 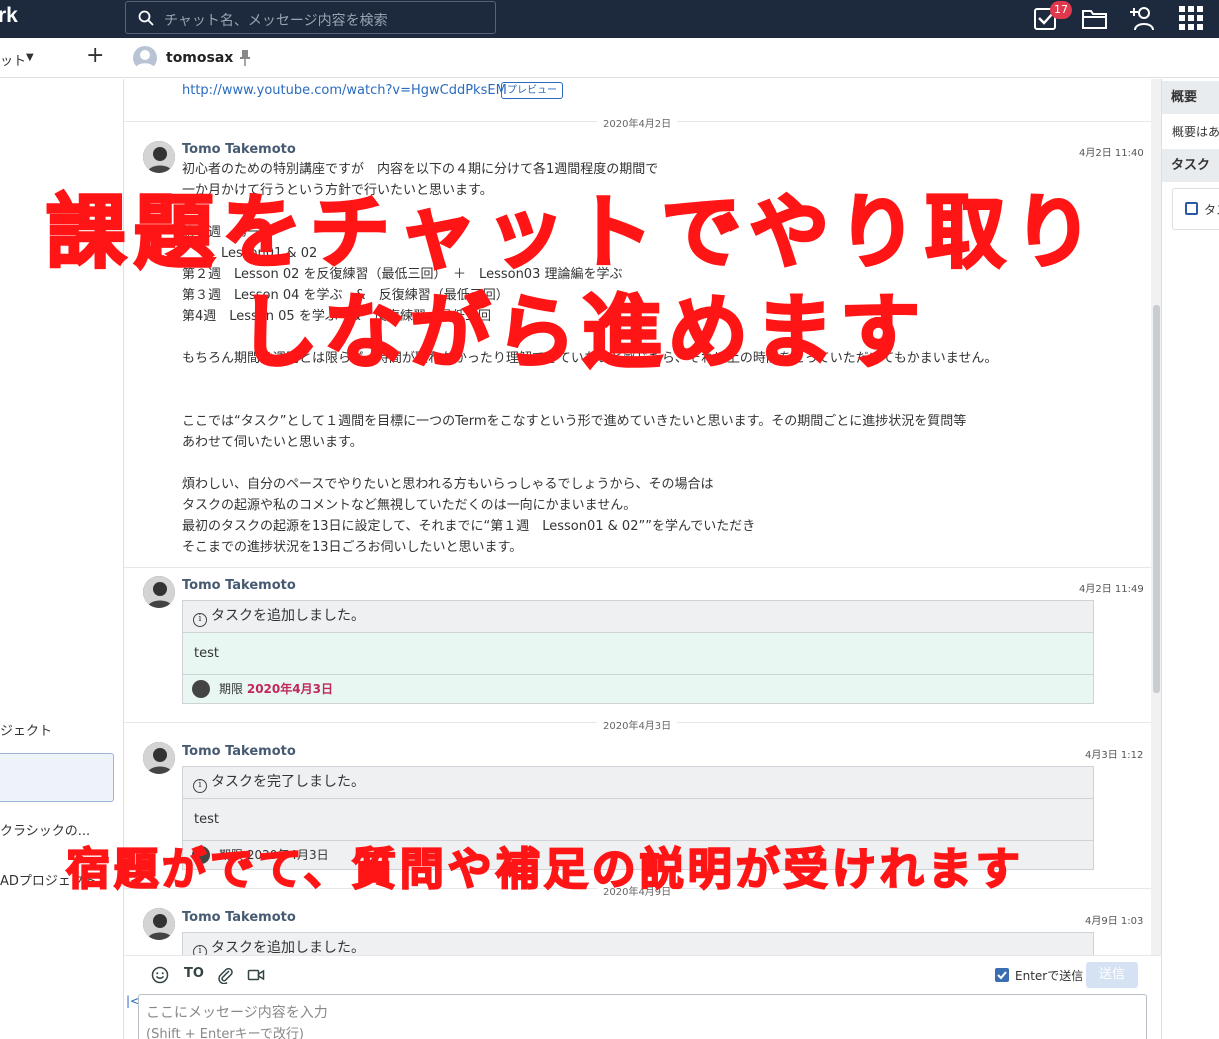 What do you see at coordinates (160, 975) in the screenshot?
I see `emoji-icon` at bounding box center [160, 975].